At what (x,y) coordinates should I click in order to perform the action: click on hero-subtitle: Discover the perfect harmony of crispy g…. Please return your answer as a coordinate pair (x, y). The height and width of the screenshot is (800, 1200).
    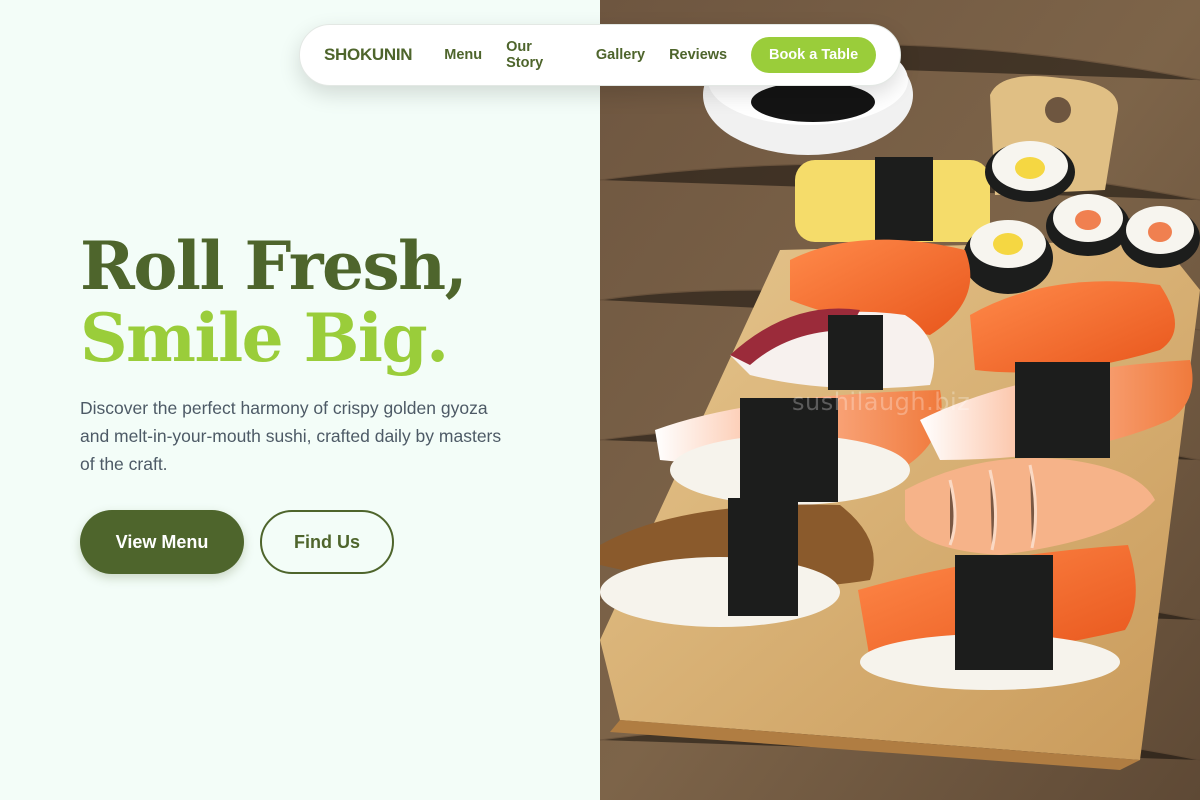
    Looking at the image, I should click on (291, 436).